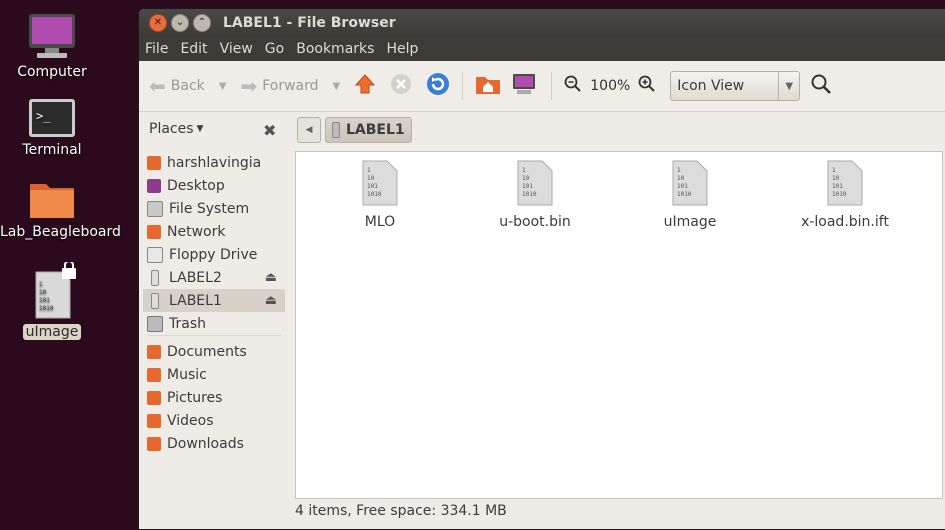  Describe the element at coordinates (335, 49) in the screenshot. I see `menu-bookmarks: Bookmarks` at that location.